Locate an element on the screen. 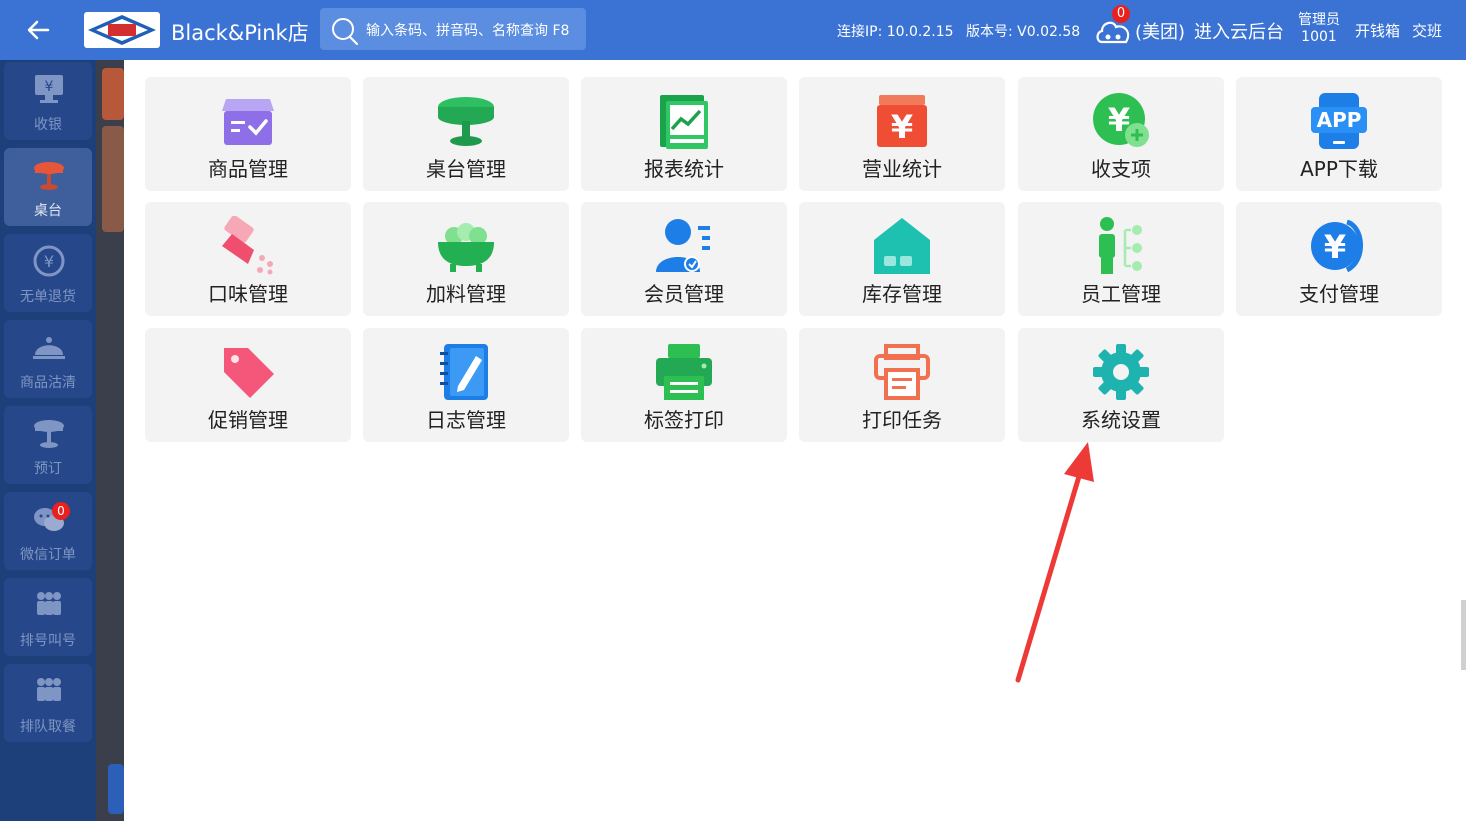  tile-label-print: 标签打印 is located at coordinates (684, 385).